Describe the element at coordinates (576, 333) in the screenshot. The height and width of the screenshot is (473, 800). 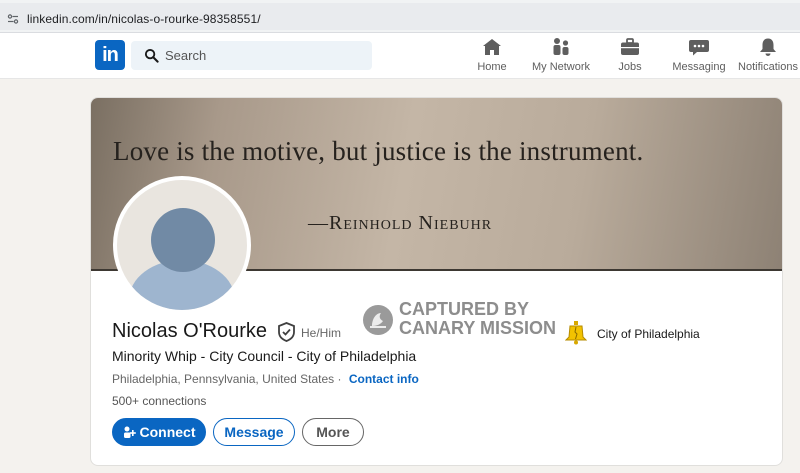
I see `liberty-bell-icon` at that location.